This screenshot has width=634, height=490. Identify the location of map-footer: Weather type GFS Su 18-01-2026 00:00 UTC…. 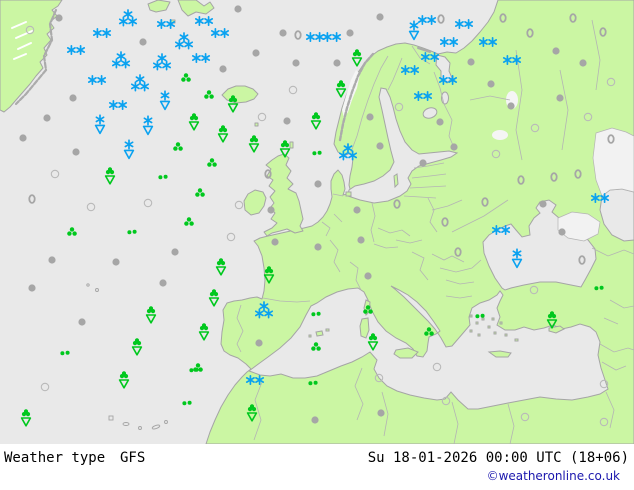
(317, 467).